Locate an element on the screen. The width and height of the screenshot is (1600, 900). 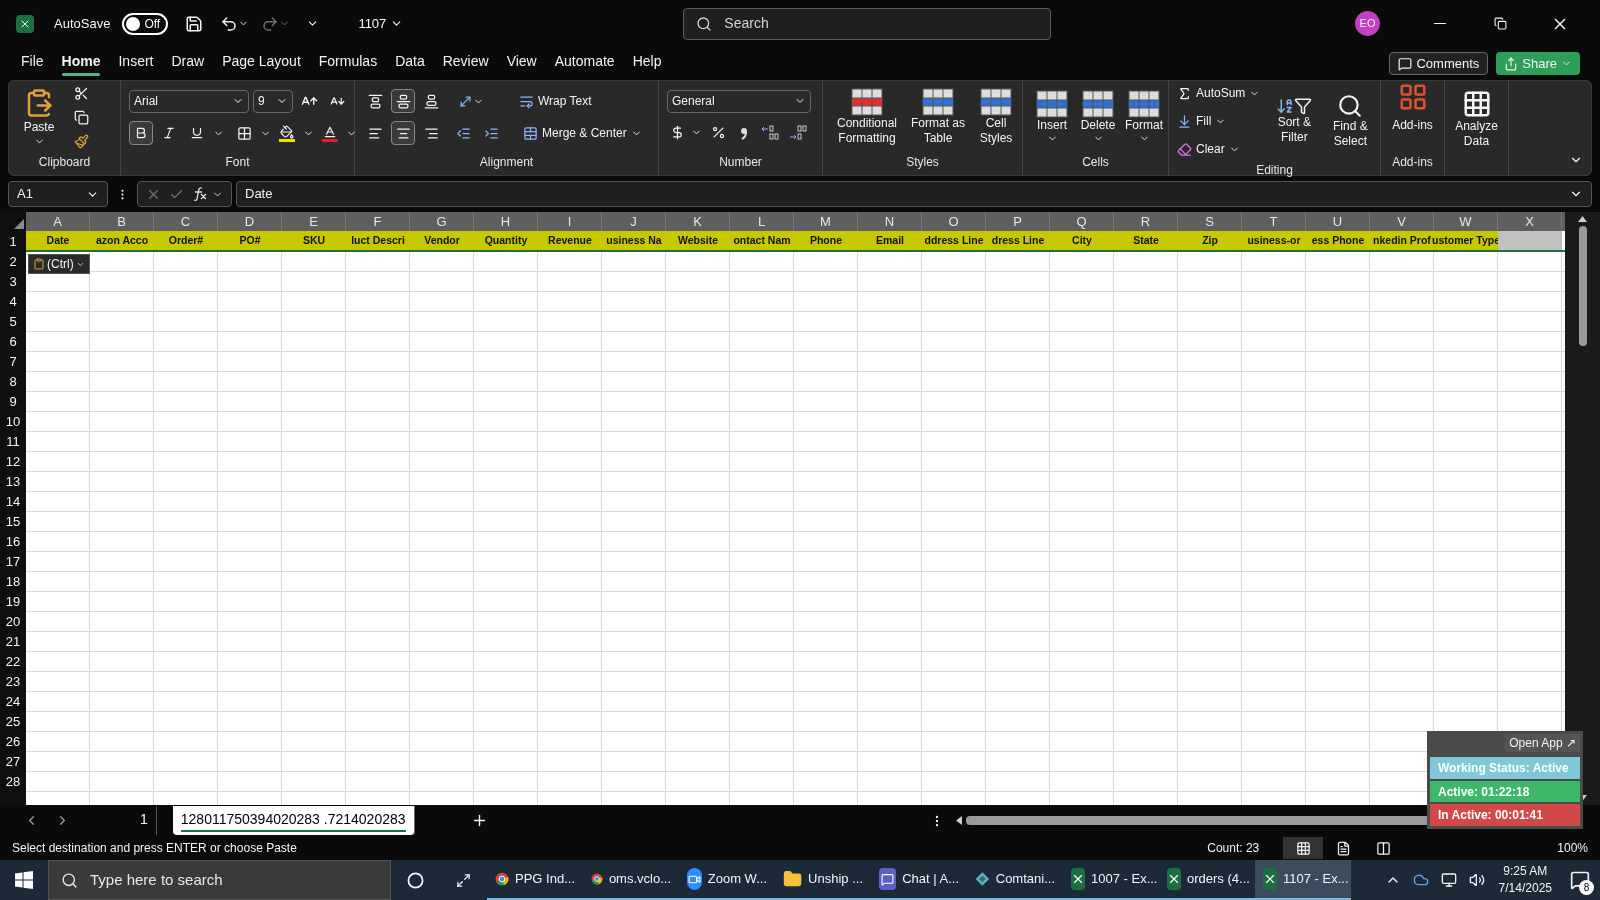
row-header: 25 is located at coordinates (13, 722).